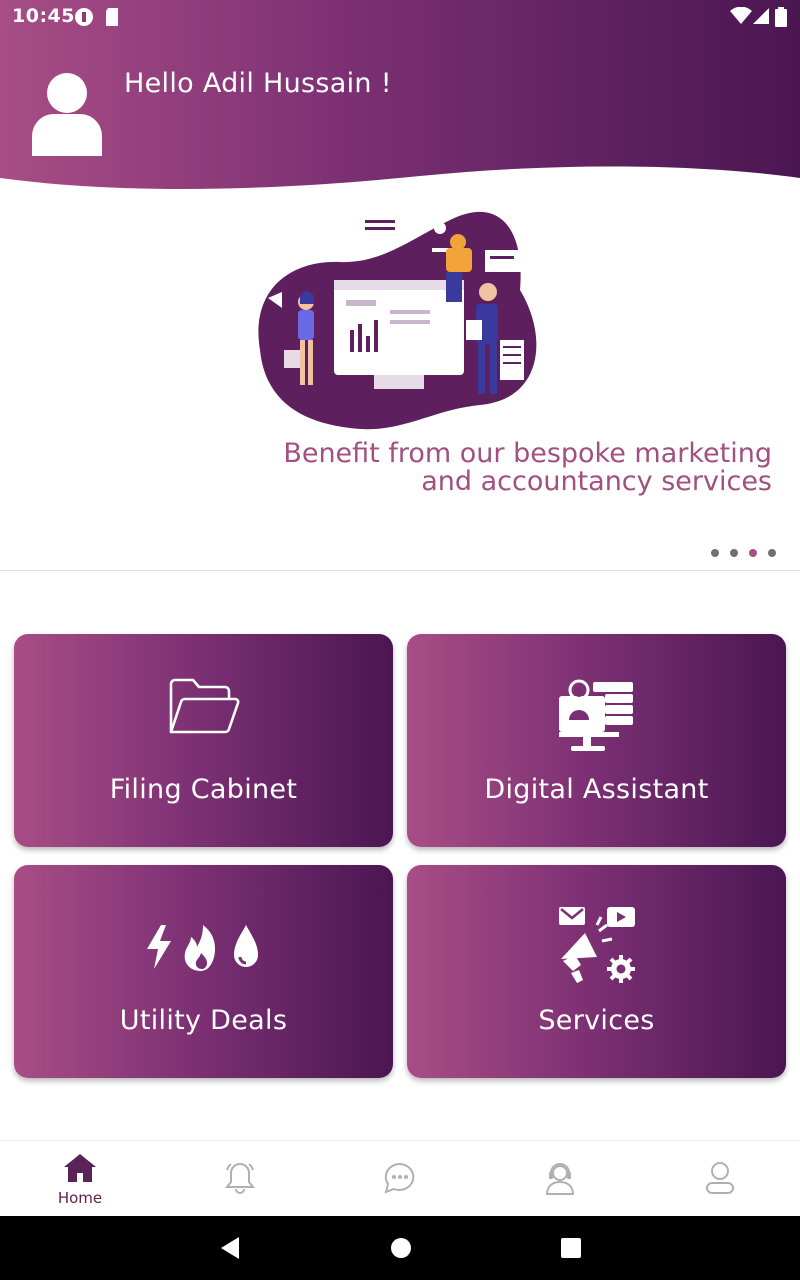 This screenshot has width=800, height=1280. Describe the element at coordinates (596, 789) in the screenshot. I see `digital-assistant-label: Digital Assistant` at that location.